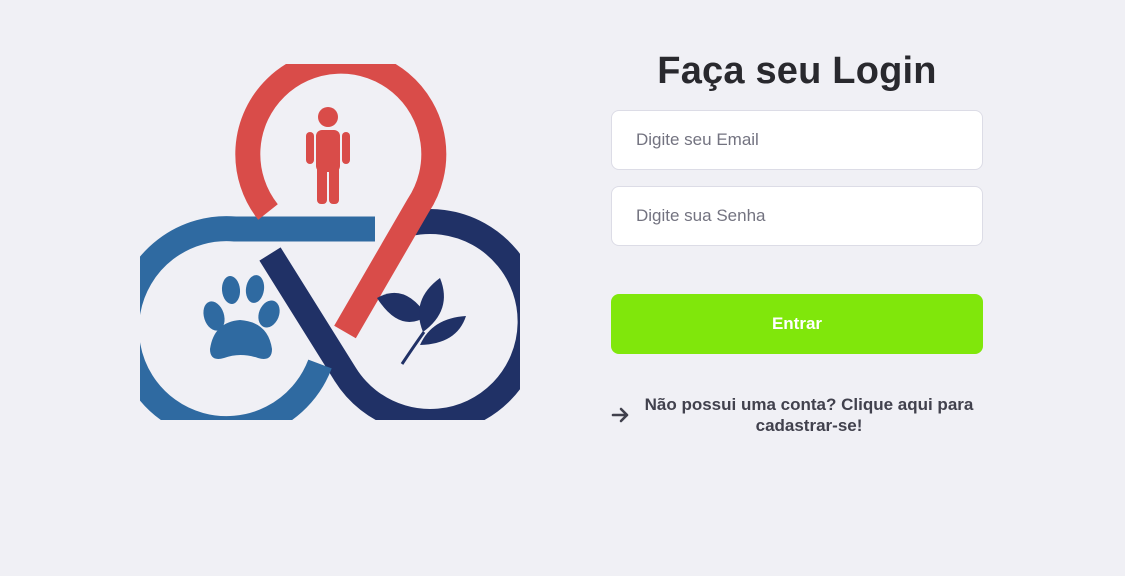 The height and width of the screenshot is (576, 1125). Describe the element at coordinates (620, 415) in the screenshot. I see `arrow-right-icon` at that location.